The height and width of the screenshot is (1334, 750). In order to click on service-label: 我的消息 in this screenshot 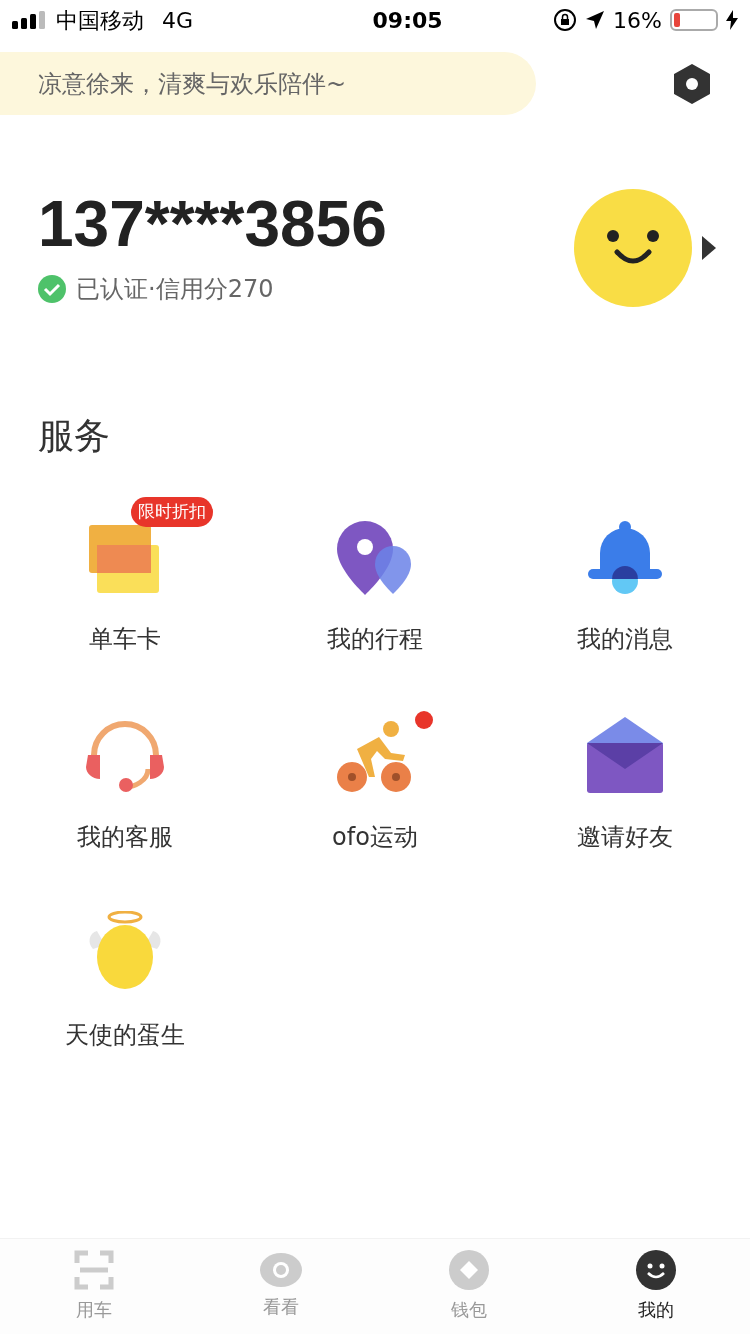, I will do `click(625, 639)`.